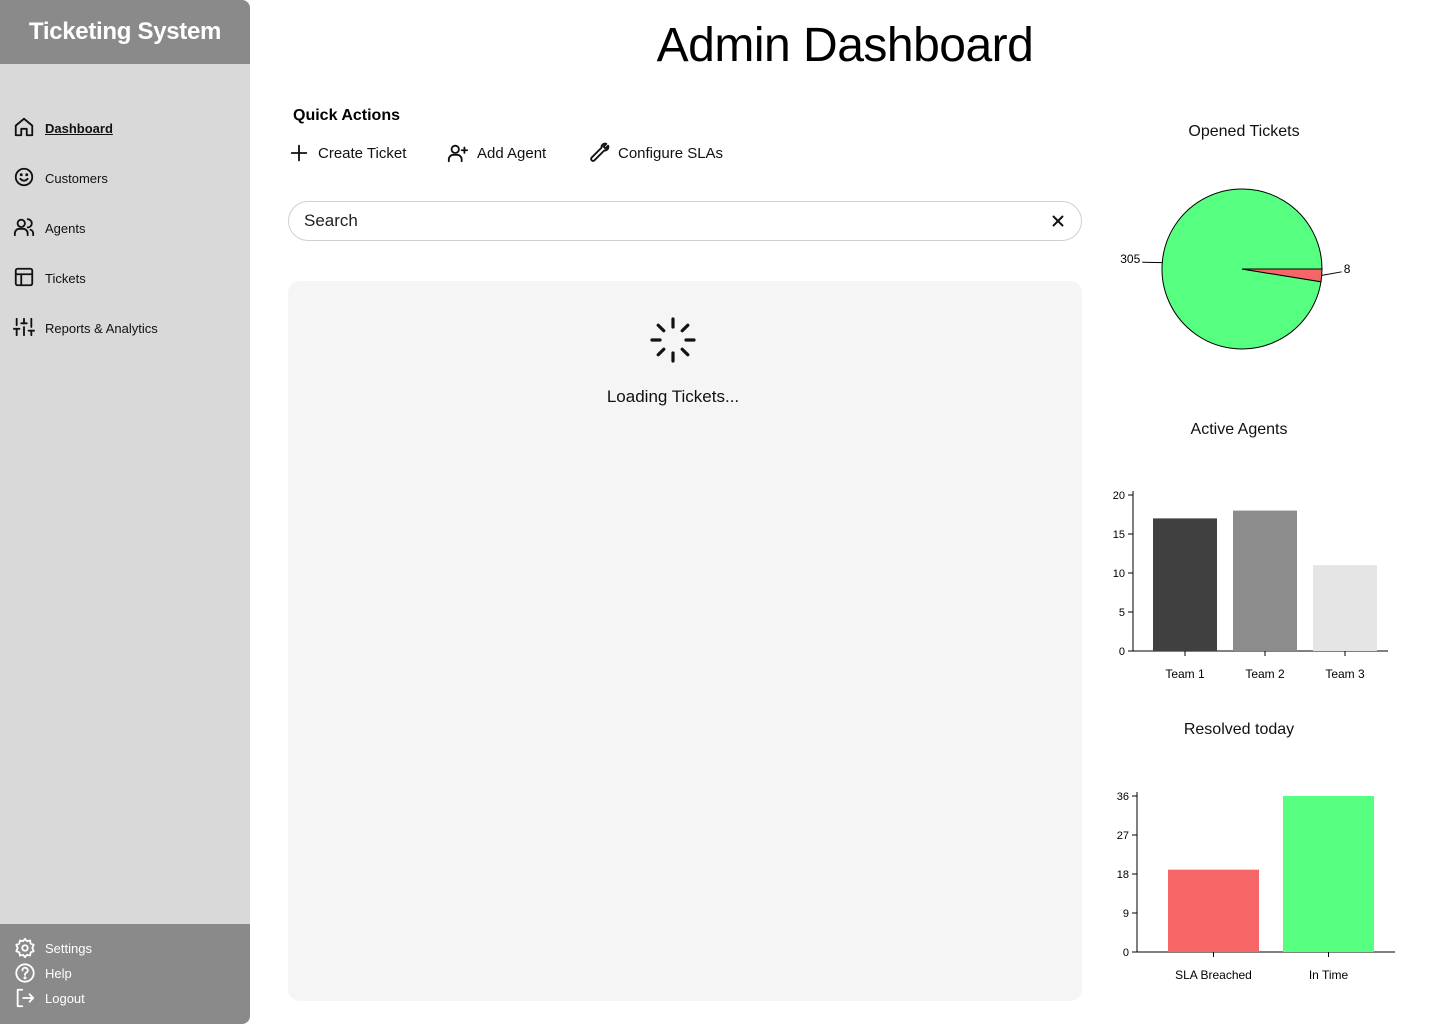  I want to click on sidebar-item-label: Dashboard, so click(79, 128).